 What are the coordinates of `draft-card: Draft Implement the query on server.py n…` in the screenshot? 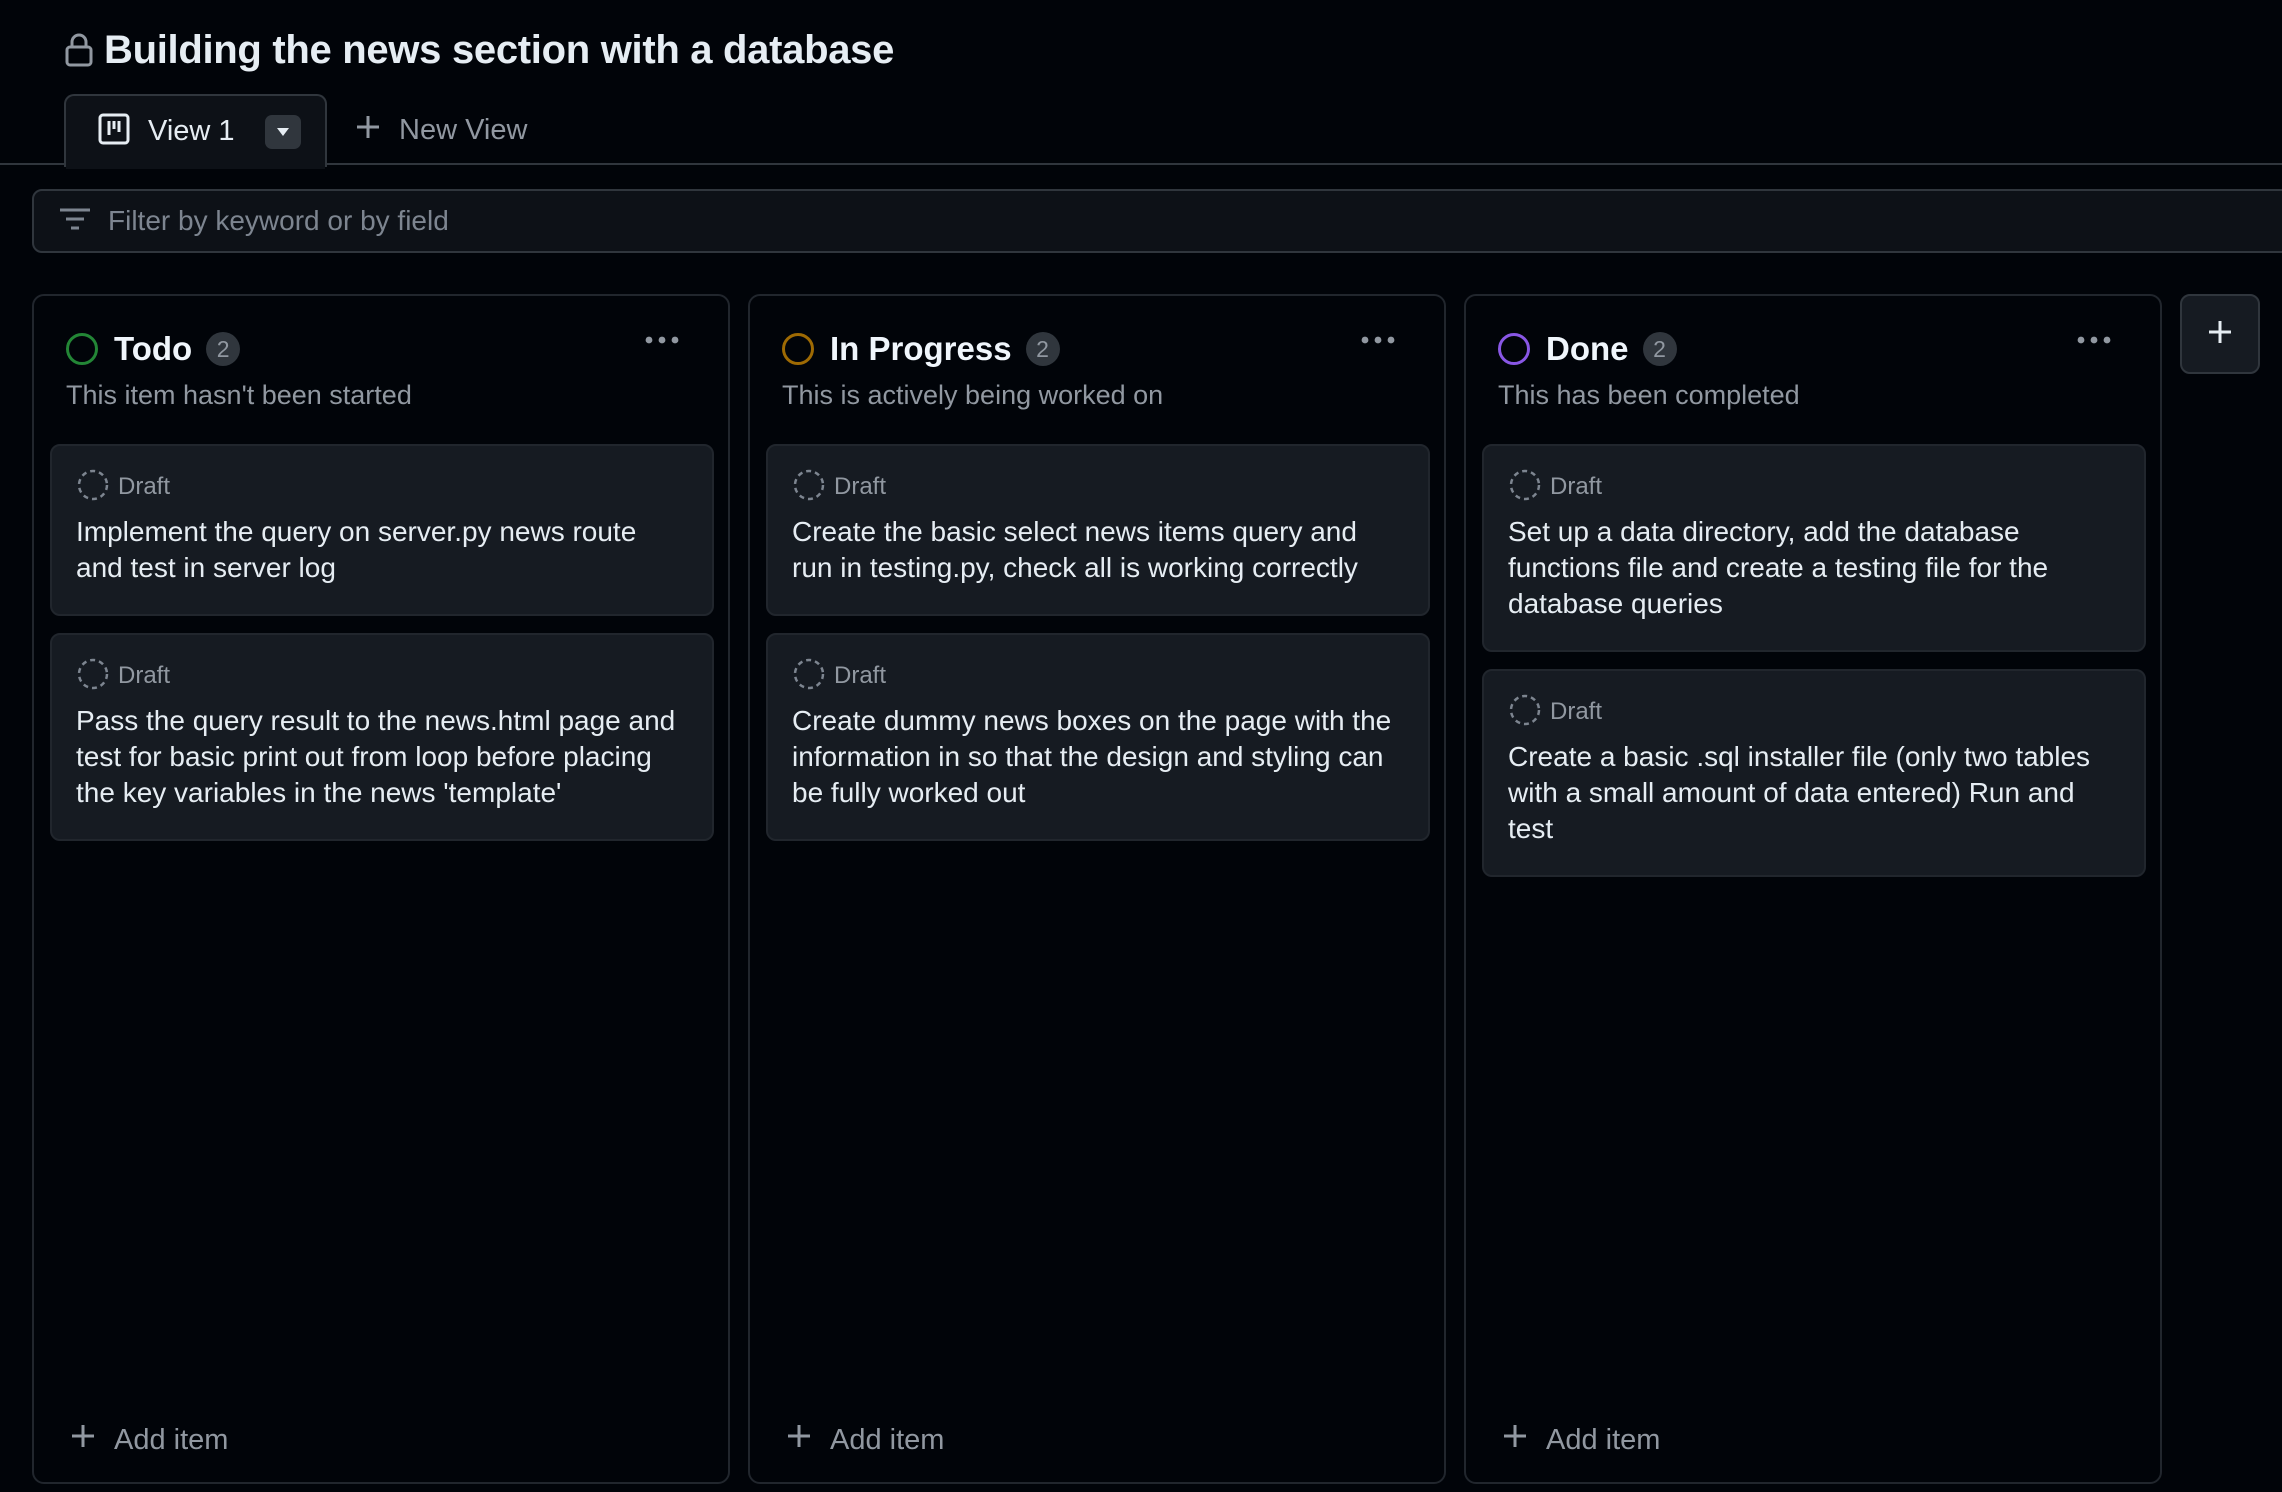 It's located at (382, 530).